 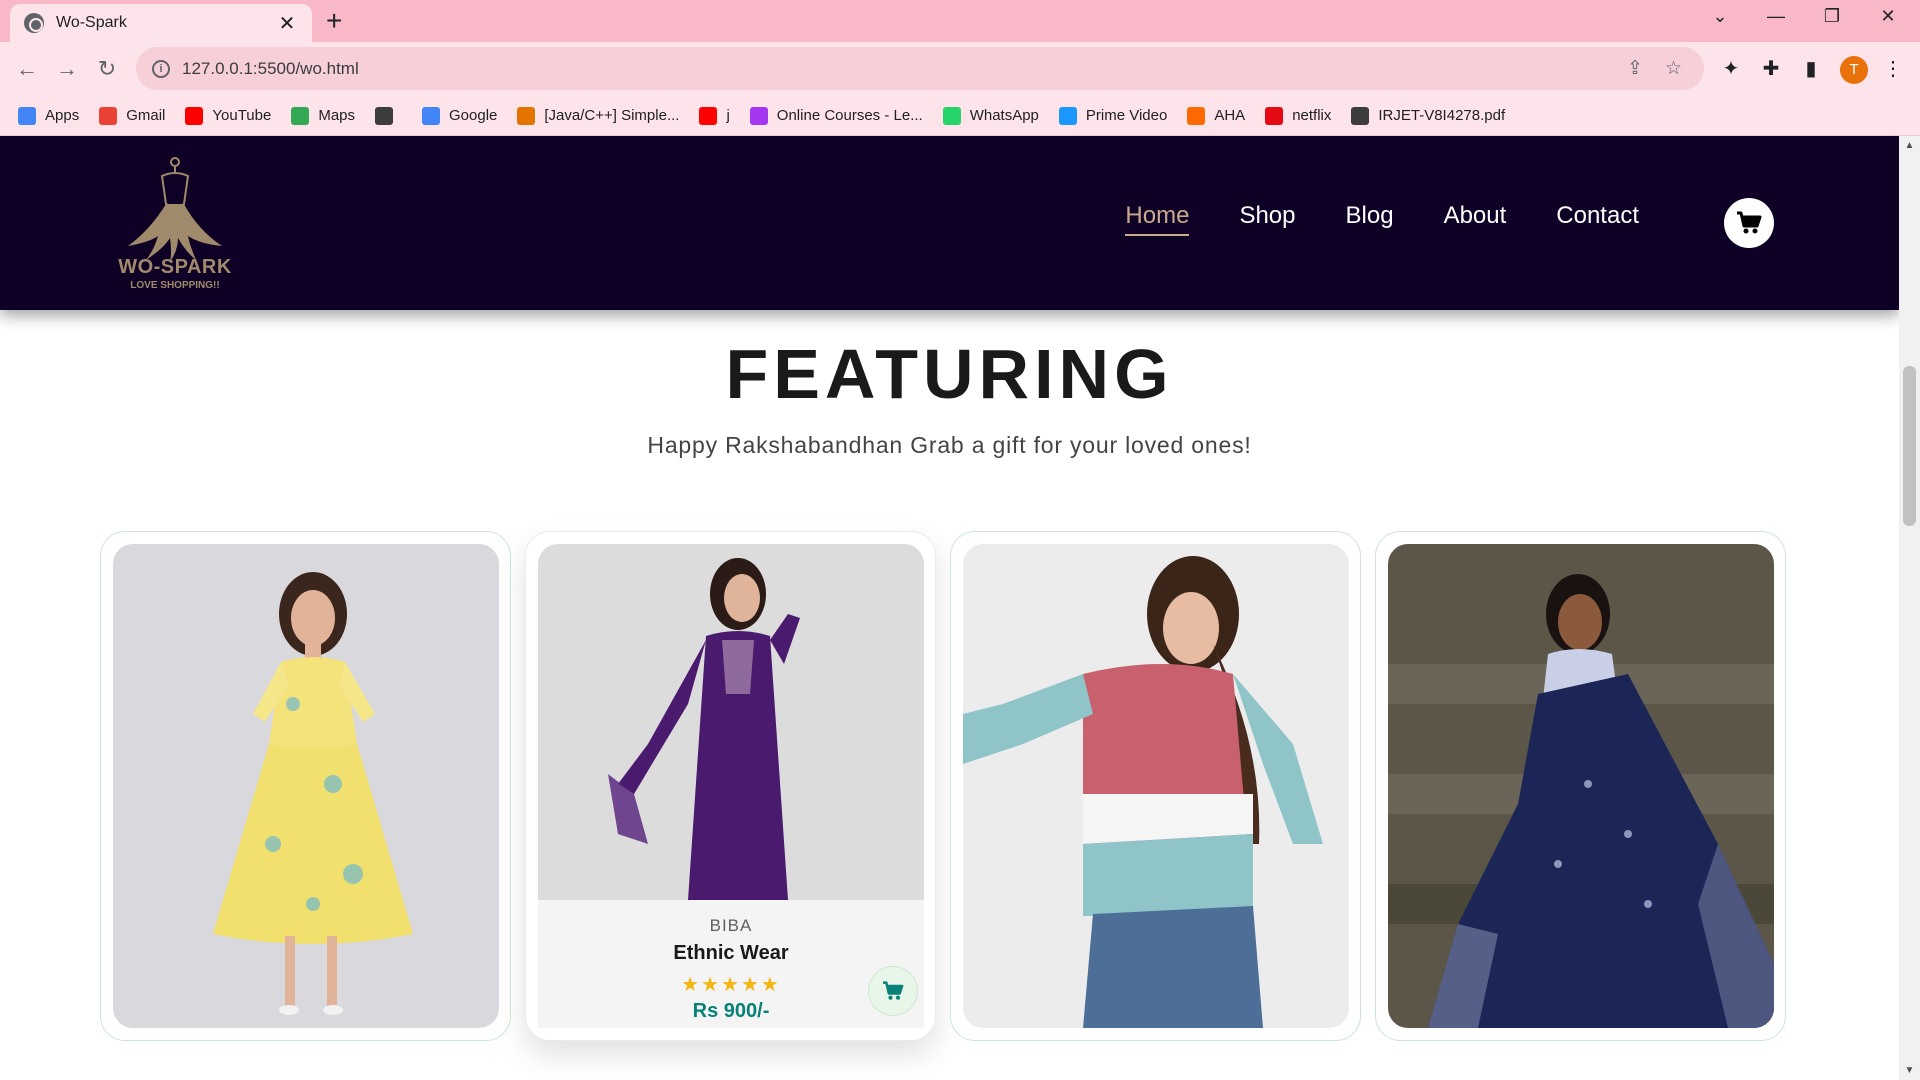 What do you see at coordinates (1731, 69) in the screenshot?
I see `extension-icon: ✦` at bounding box center [1731, 69].